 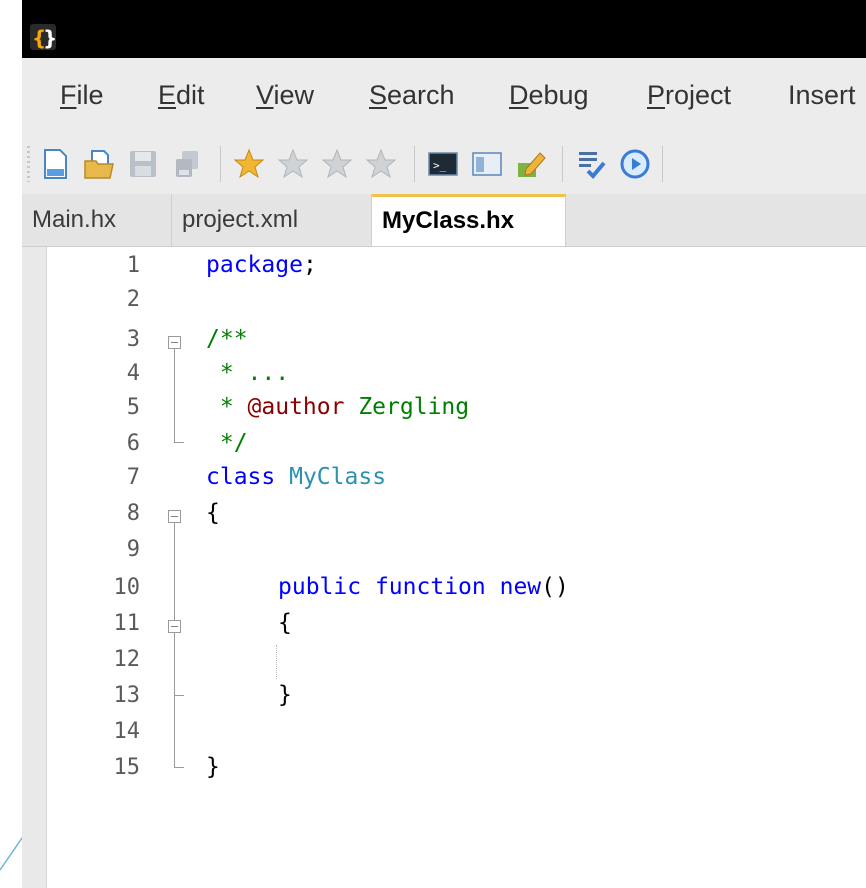 What do you see at coordinates (187, 164) in the screenshot?
I see `save-all-icon` at bounding box center [187, 164].